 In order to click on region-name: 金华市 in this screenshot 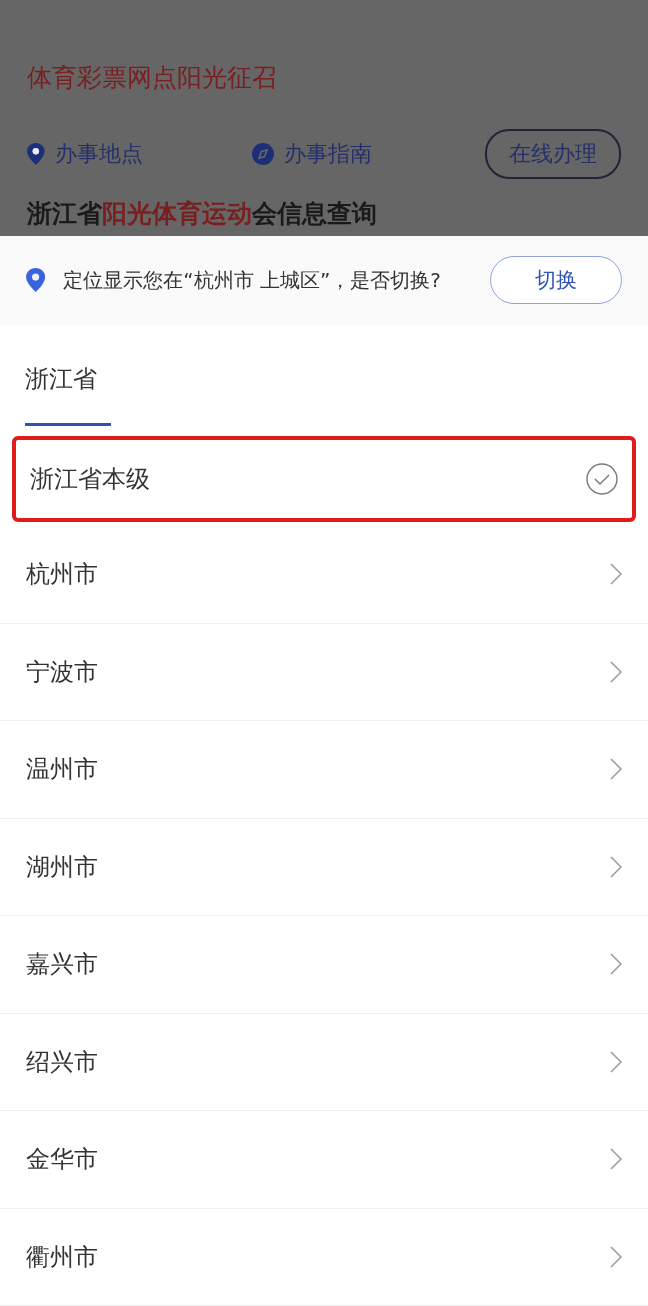, I will do `click(62, 1160)`.